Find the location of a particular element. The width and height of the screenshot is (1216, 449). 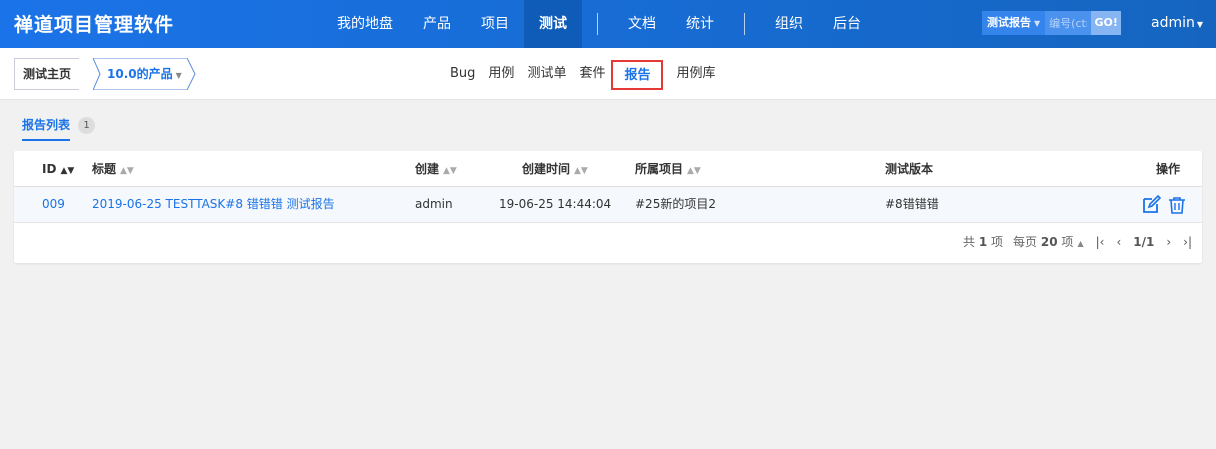

column-header-creator: 创建 ▲▼ is located at coordinates (436, 169).